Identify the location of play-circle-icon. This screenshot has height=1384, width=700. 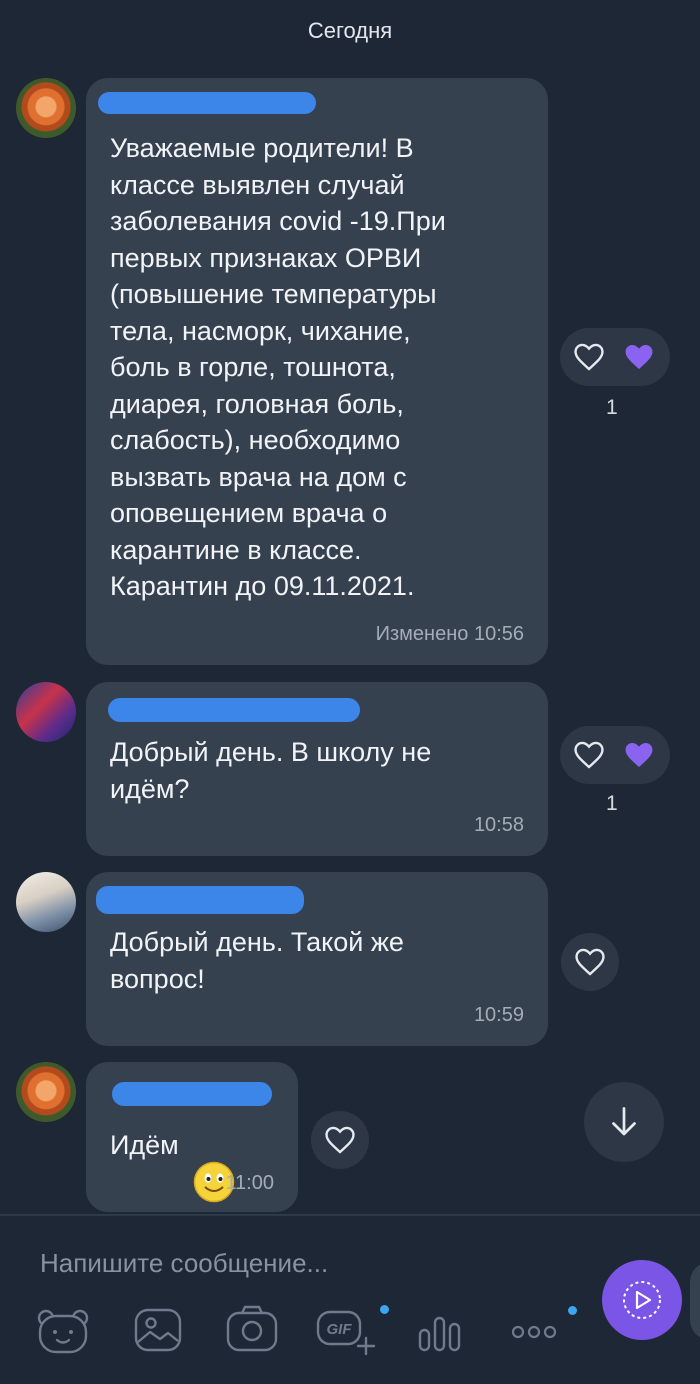
(642, 1300).